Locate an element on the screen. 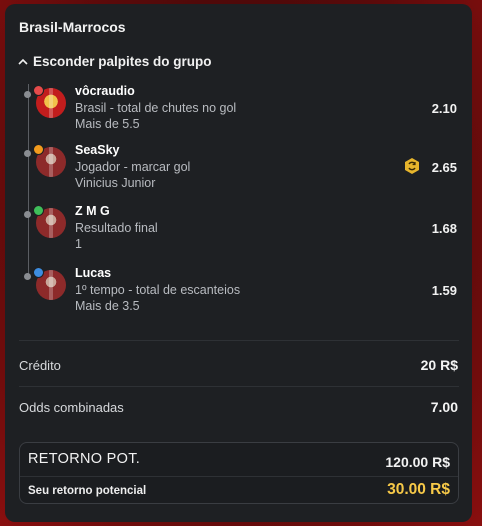  bet-pick: Vinicius Junior is located at coordinates (115, 183).